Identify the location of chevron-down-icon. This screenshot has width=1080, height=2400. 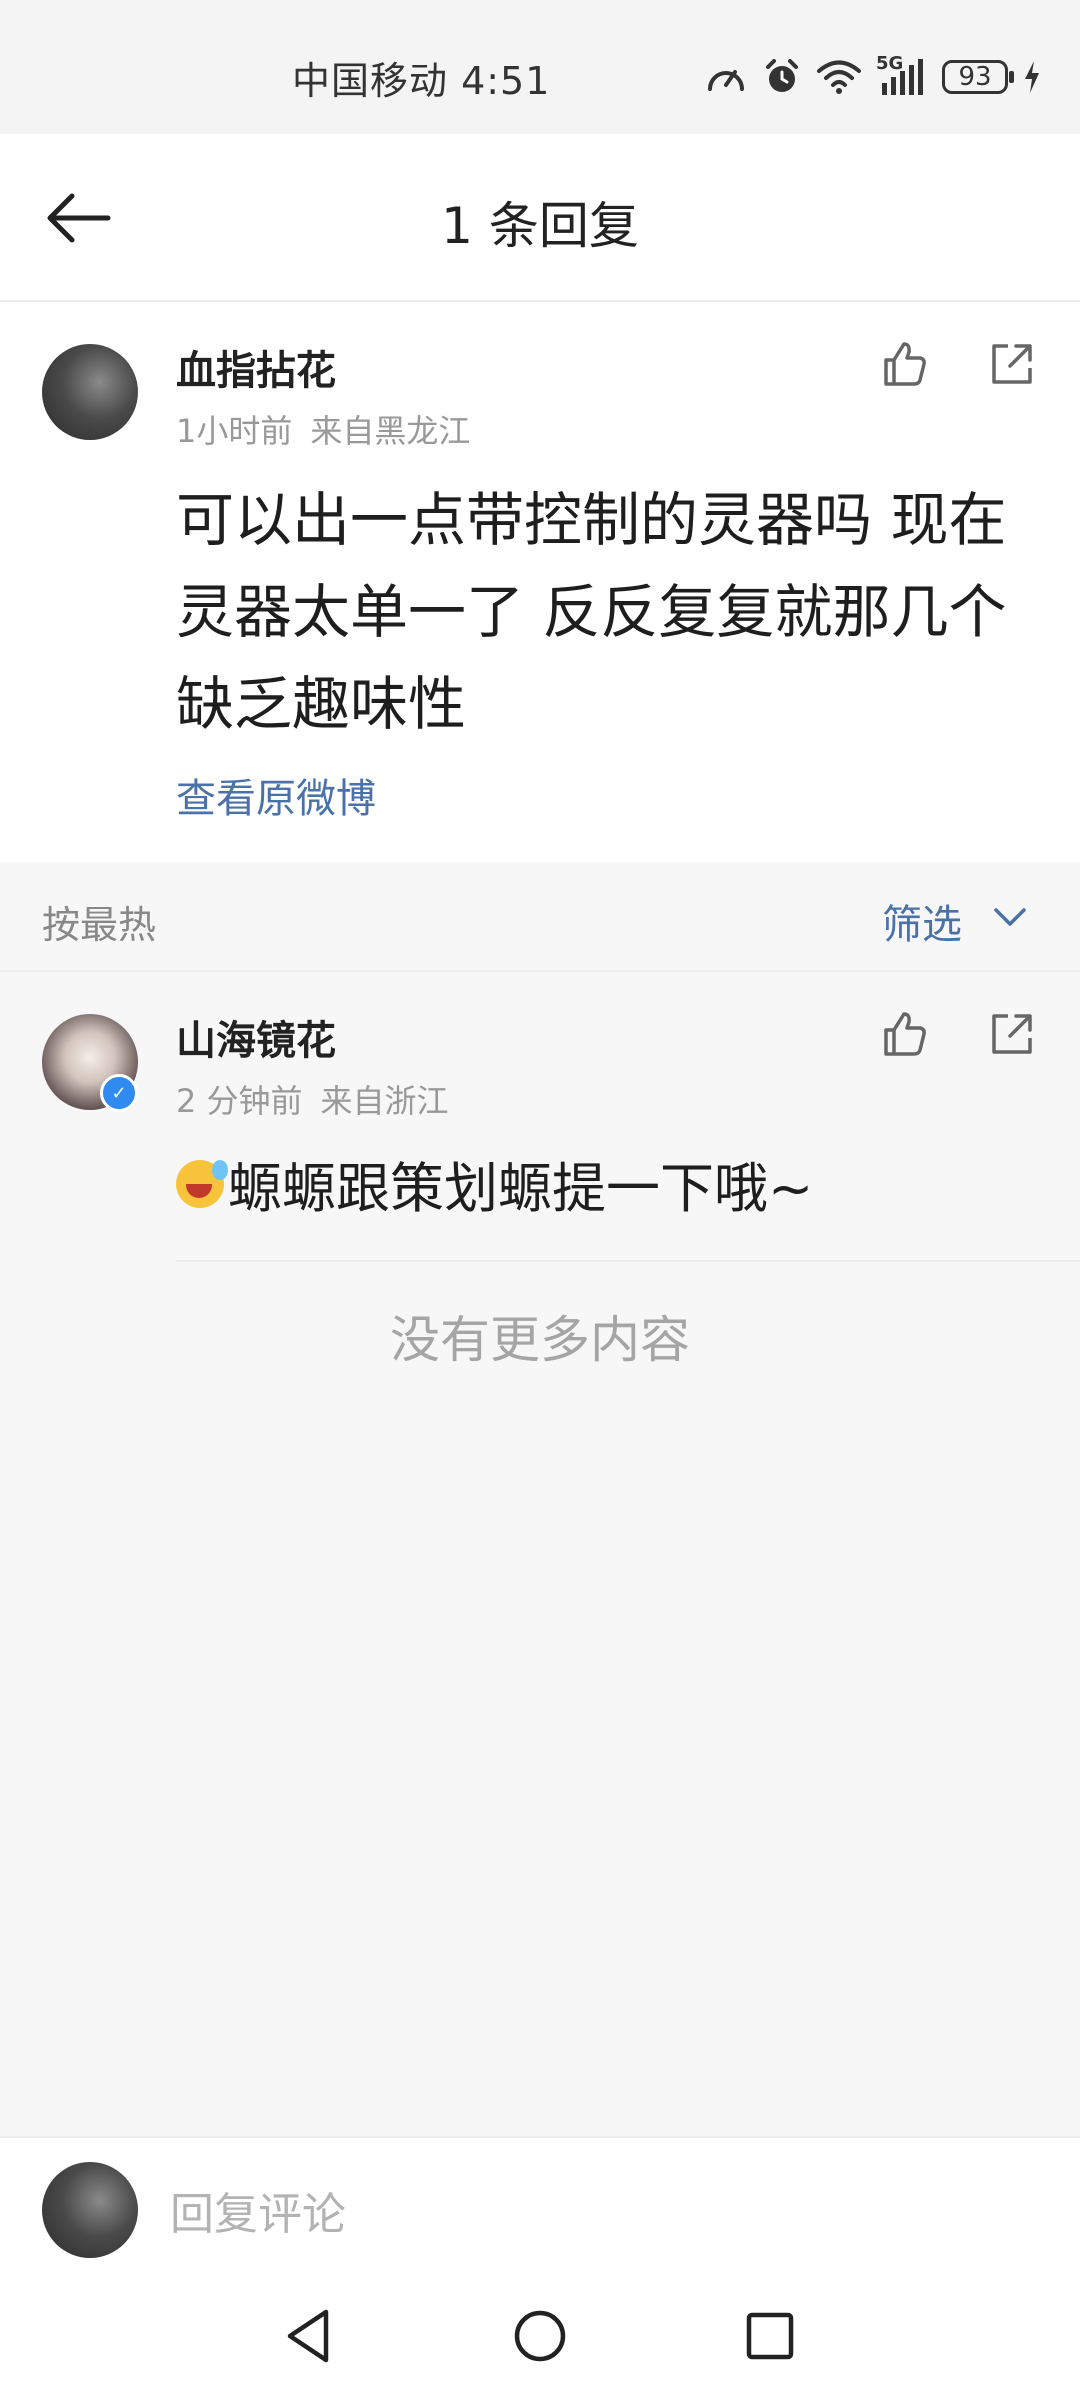
(1010, 917).